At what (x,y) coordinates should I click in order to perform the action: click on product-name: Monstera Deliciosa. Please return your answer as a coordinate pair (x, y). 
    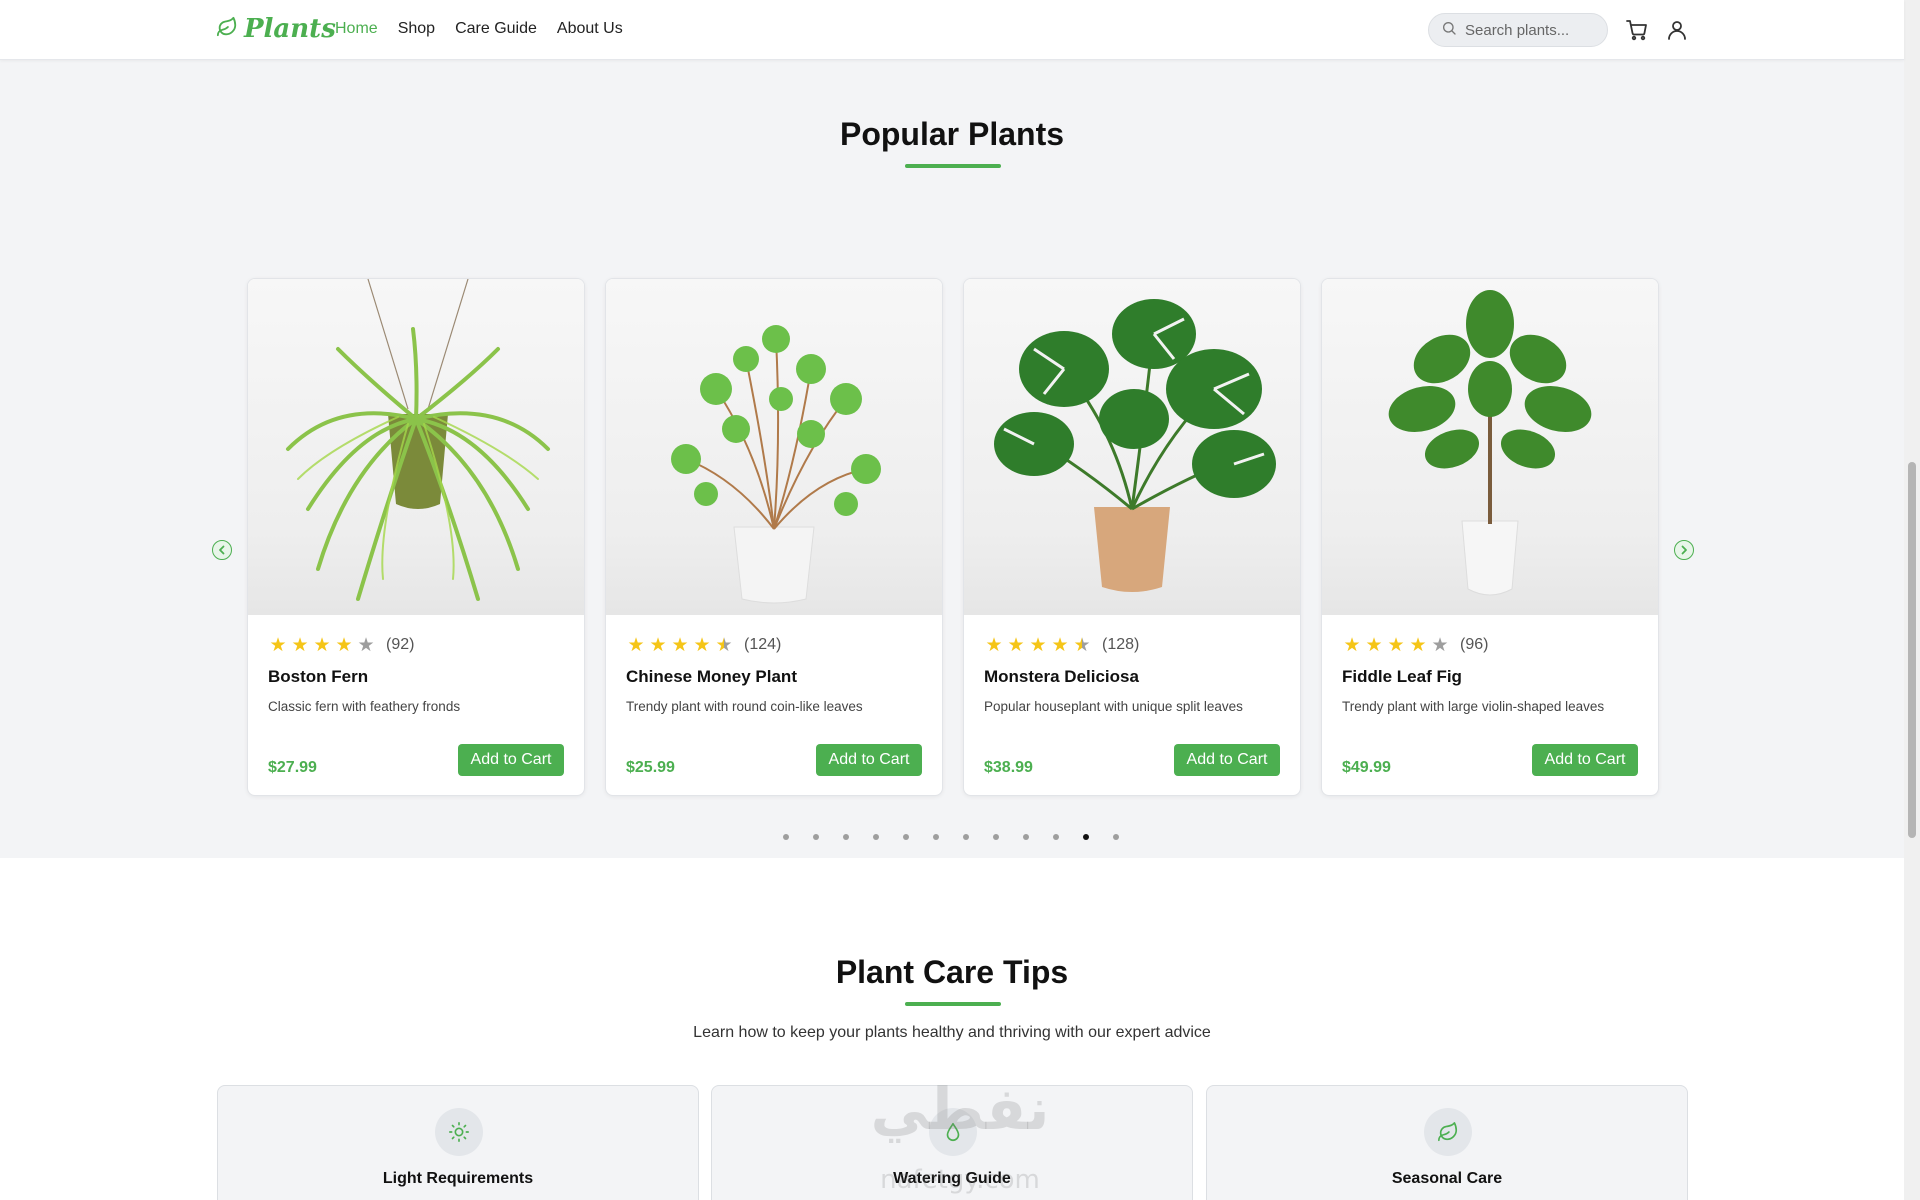
    Looking at the image, I should click on (1132, 677).